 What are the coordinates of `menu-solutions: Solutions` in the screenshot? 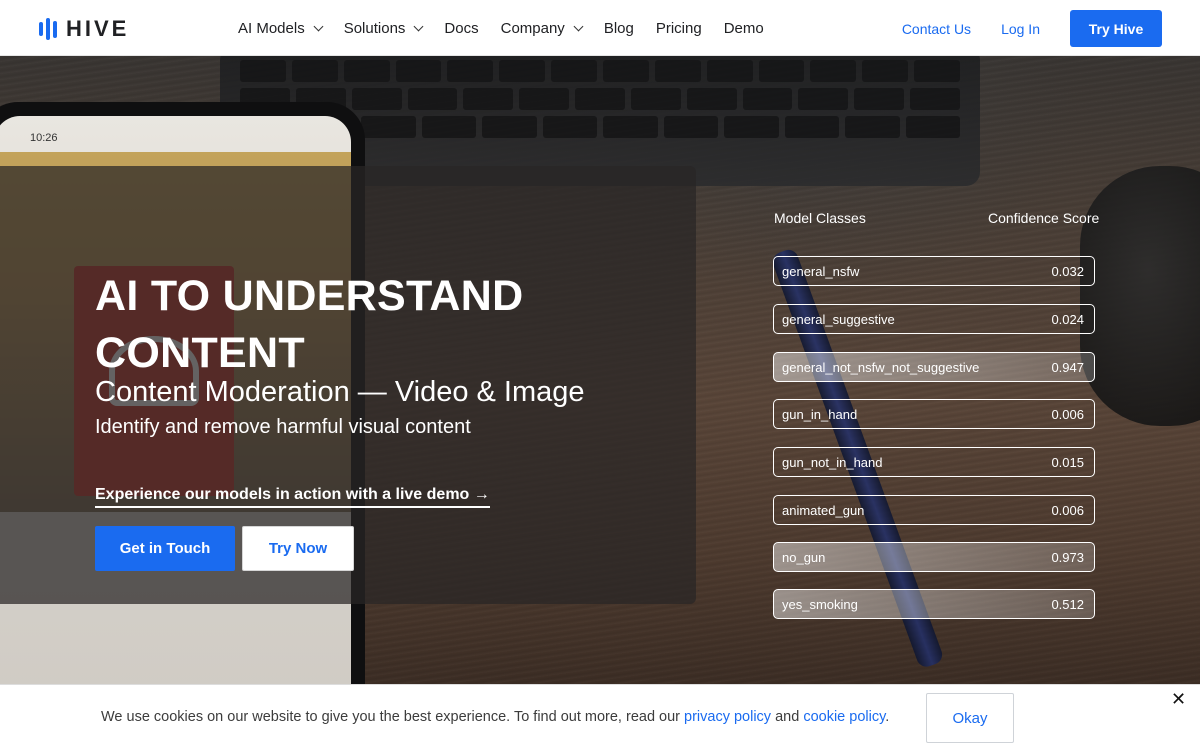 It's located at (383, 28).